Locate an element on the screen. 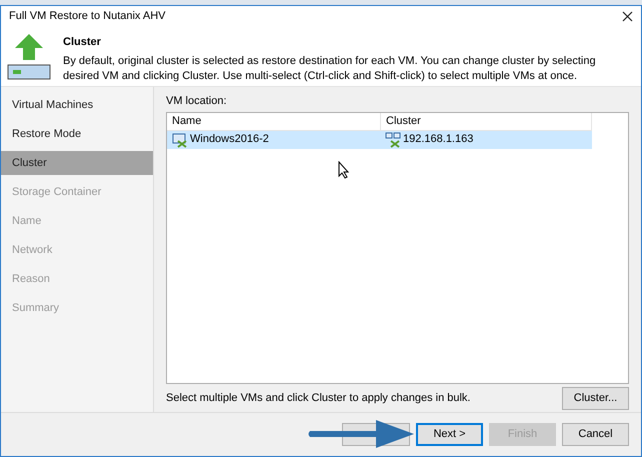 The width and height of the screenshot is (642, 457). table-cell-text: 192.168.1.163 is located at coordinates (438, 140).